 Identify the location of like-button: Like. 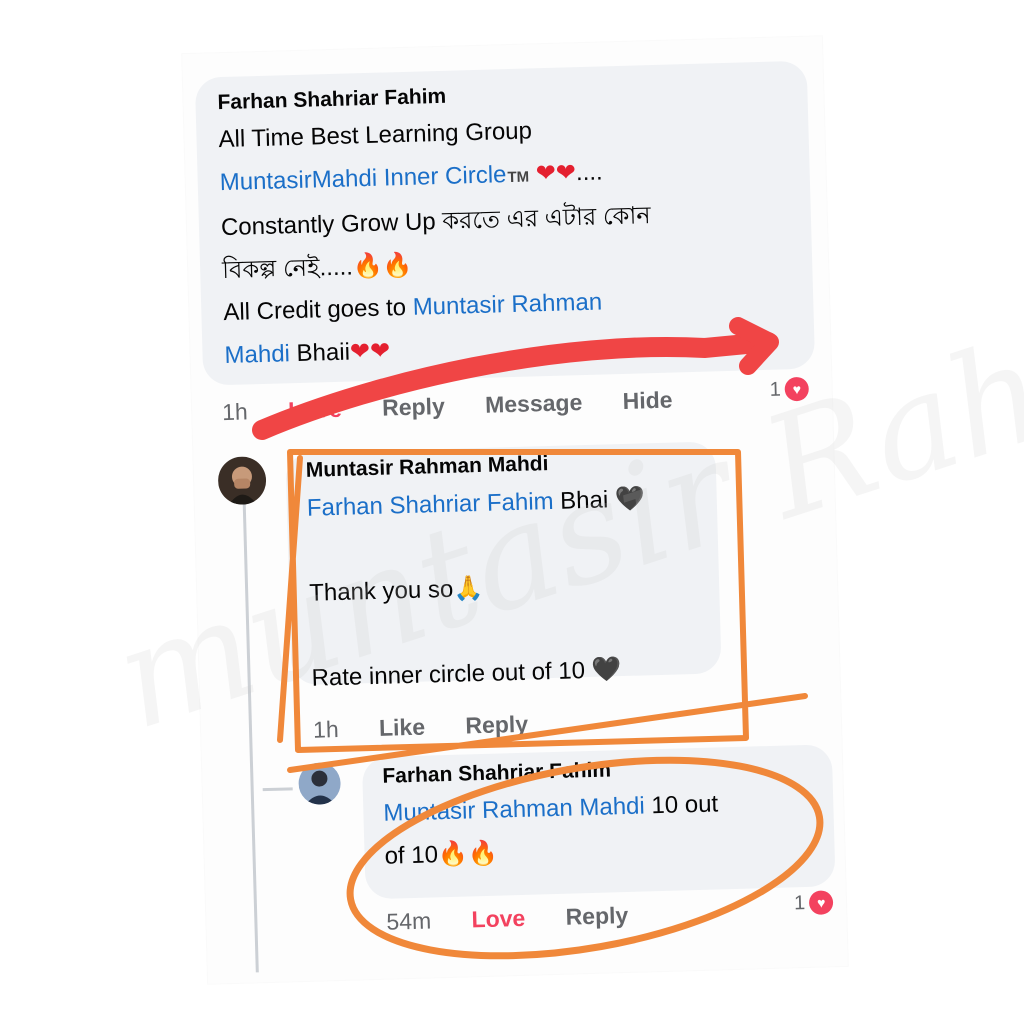
(402, 728).